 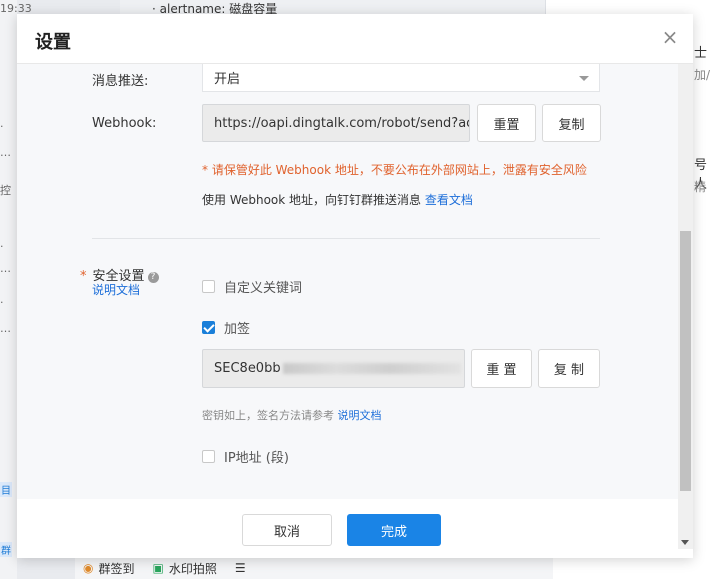 I want to click on secret-copy-button: 复 制, so click(x=569, y=368).